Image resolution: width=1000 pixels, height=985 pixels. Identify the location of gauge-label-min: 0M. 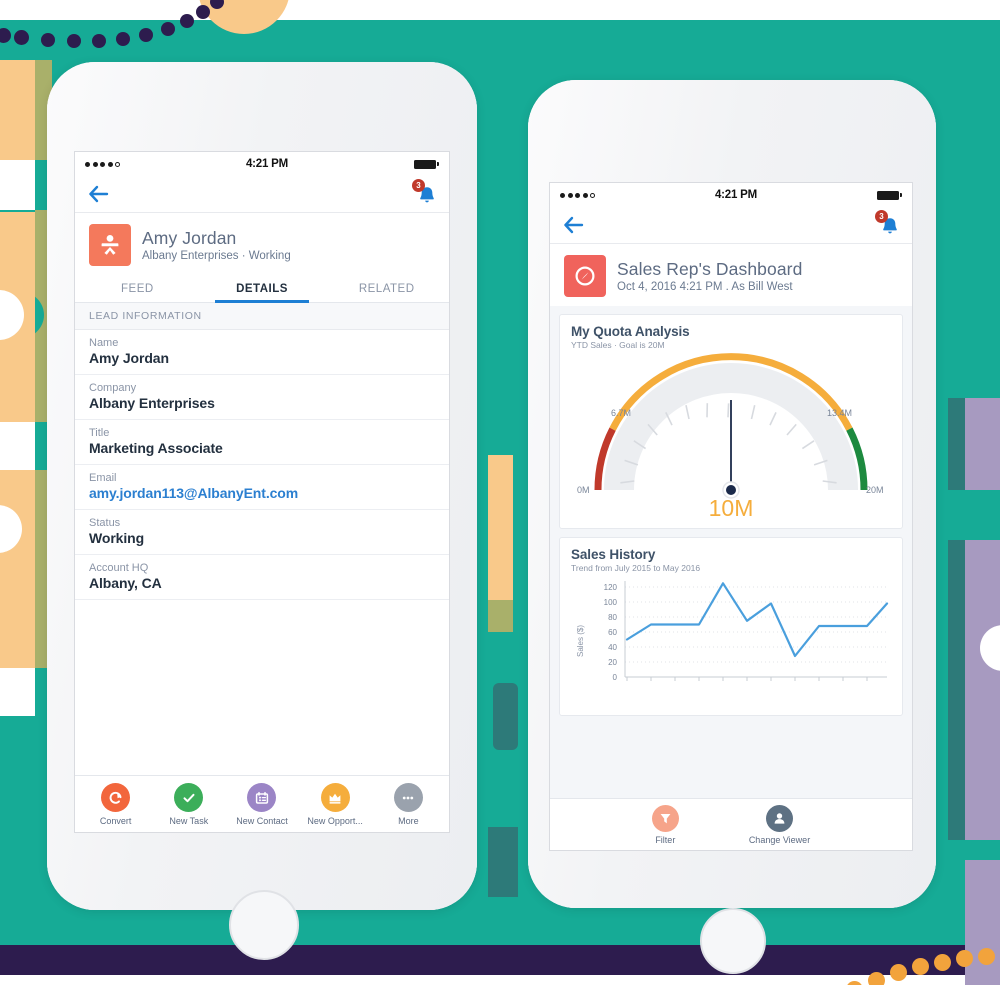
(583, 490).